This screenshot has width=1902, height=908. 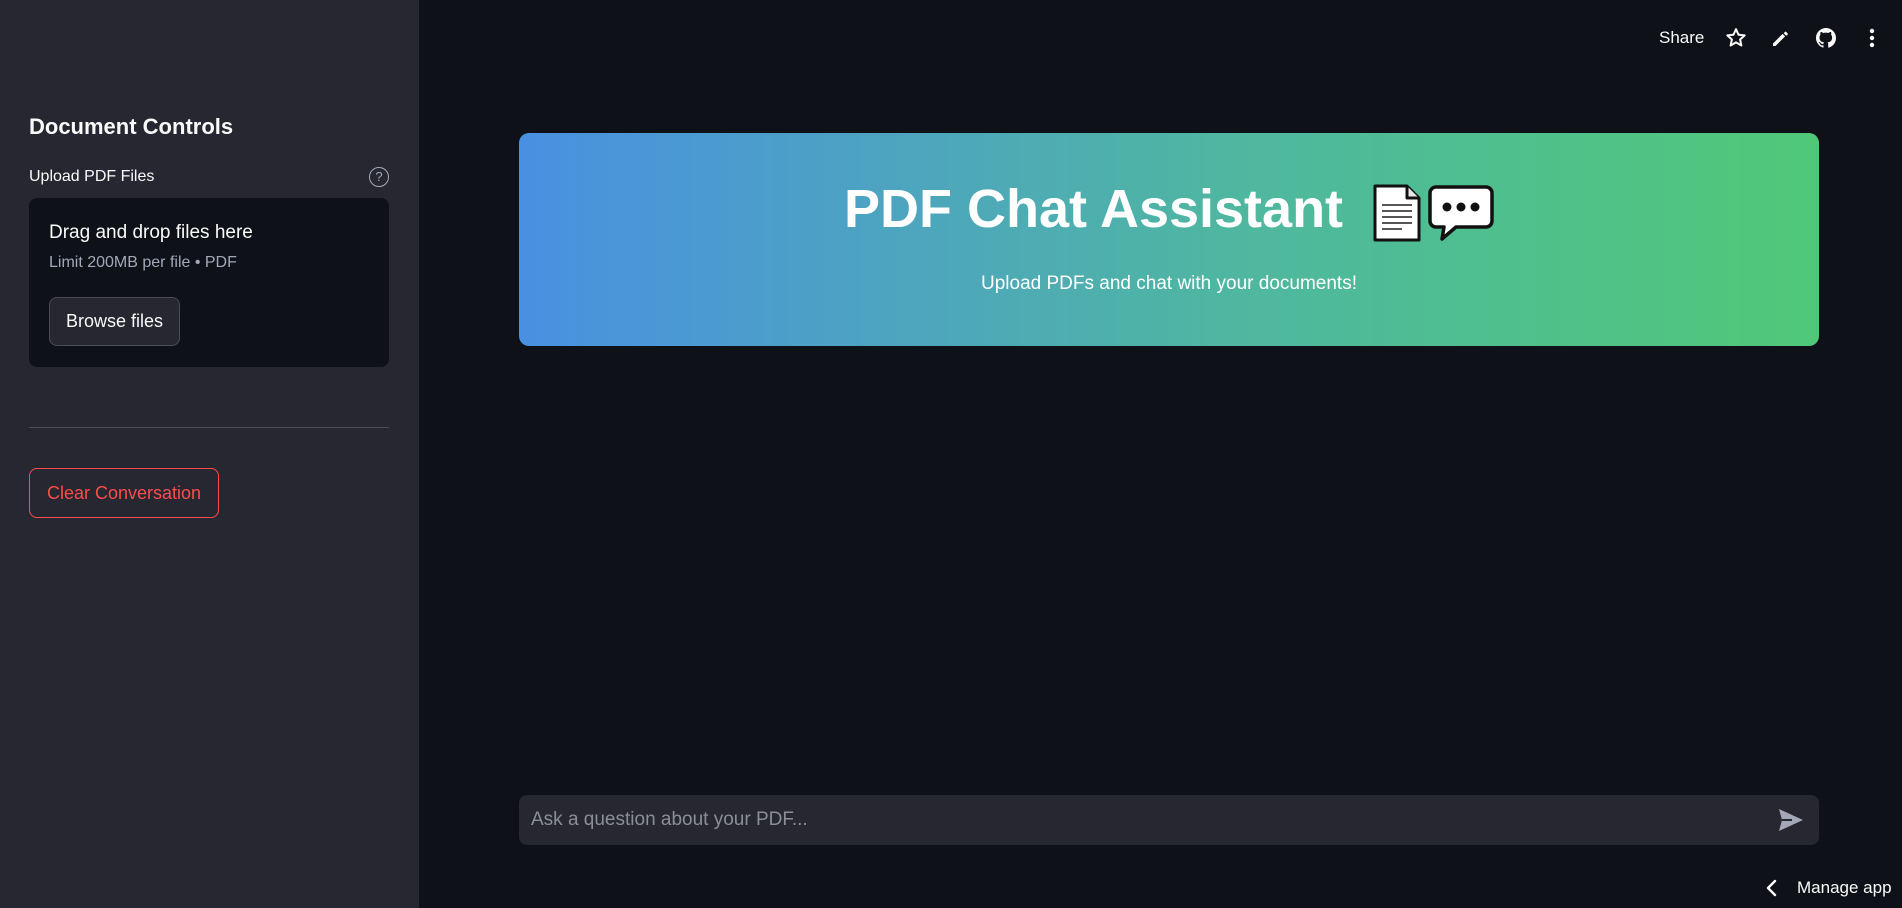 What do you see at coordinates (1736, 38) in the screenshot?
I see `star-icon` at bounding box center [1736, 38].